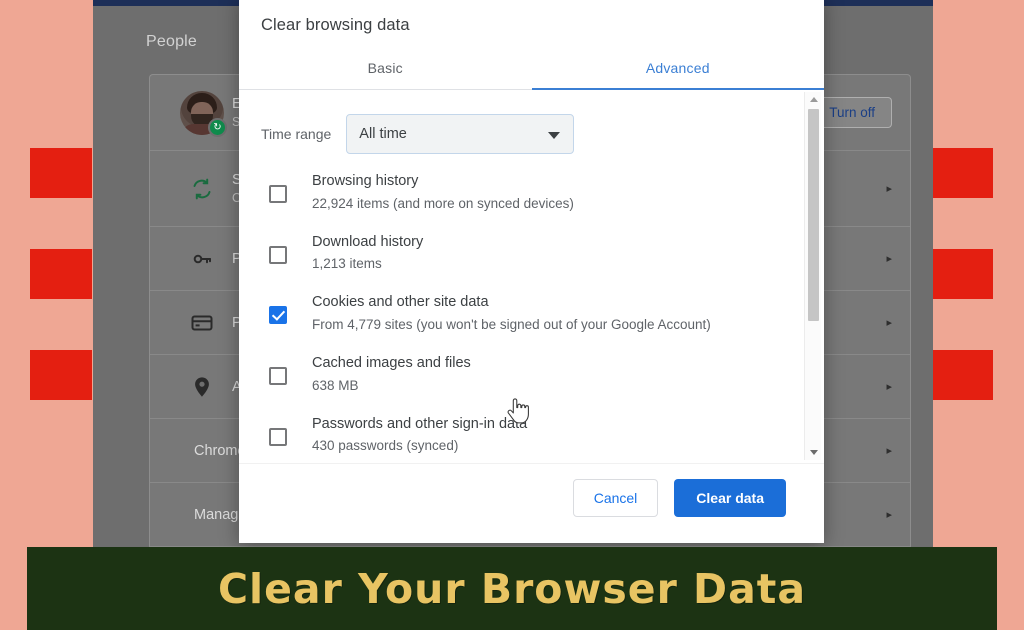 The width and height of the screenshot is (1024, 630). I want to click on location-pin-icon, so click(202, 387).